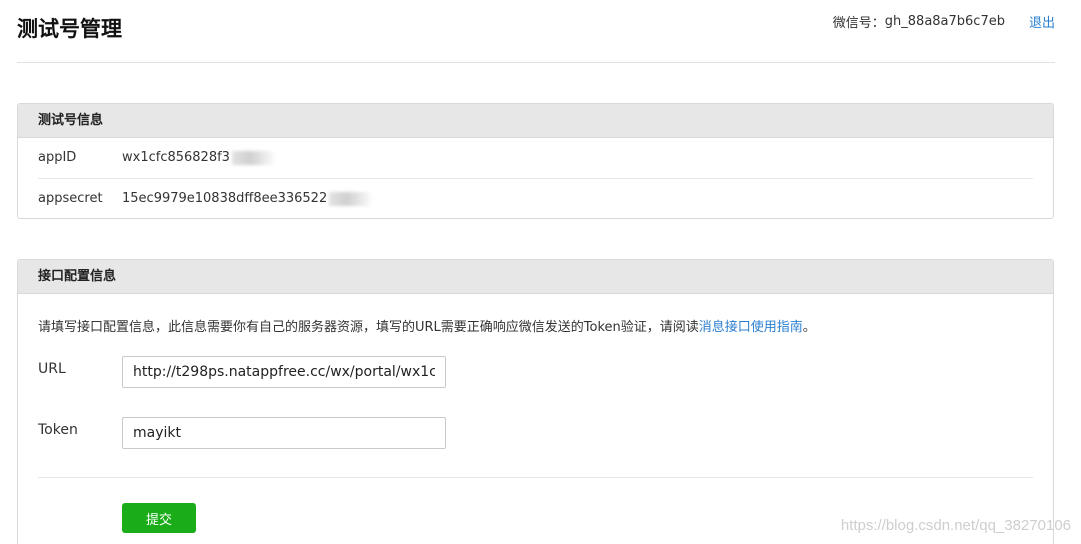 Image resolution: width=1081 pixels, height=544 pixels. What do you see at coordinates (52, 369) in the screenshot?
I see `url-label: URL` at bounding box center [52, 369].